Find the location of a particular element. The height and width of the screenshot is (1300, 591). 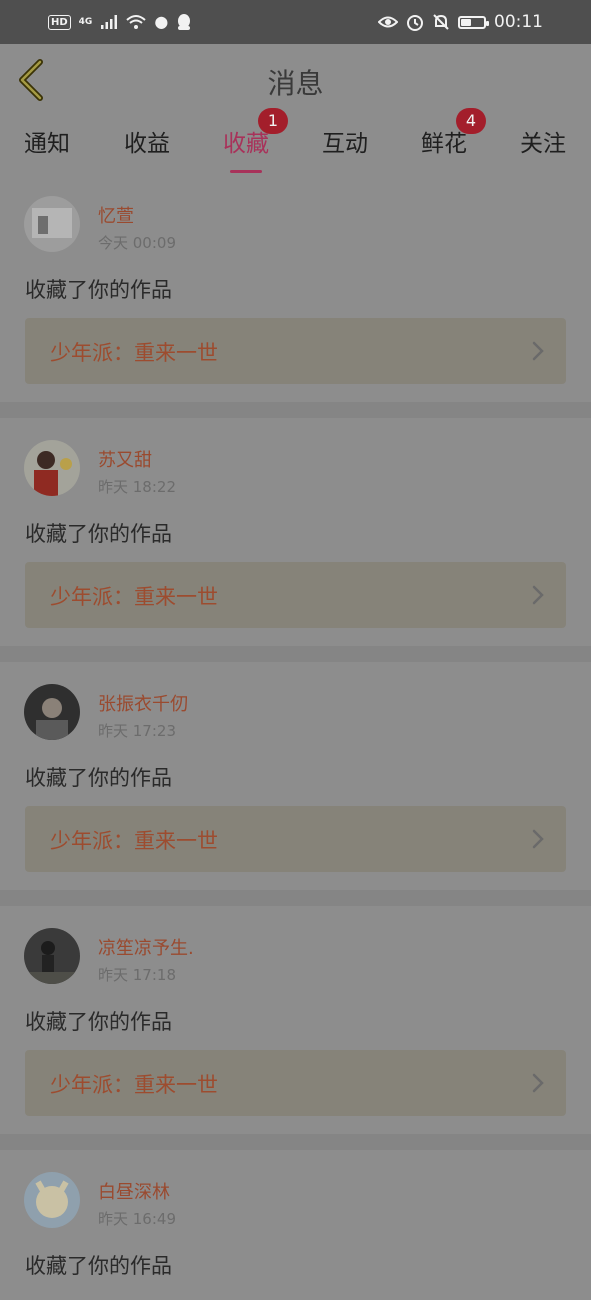

status-time: 00:11 is located at coordinates (518, 22).